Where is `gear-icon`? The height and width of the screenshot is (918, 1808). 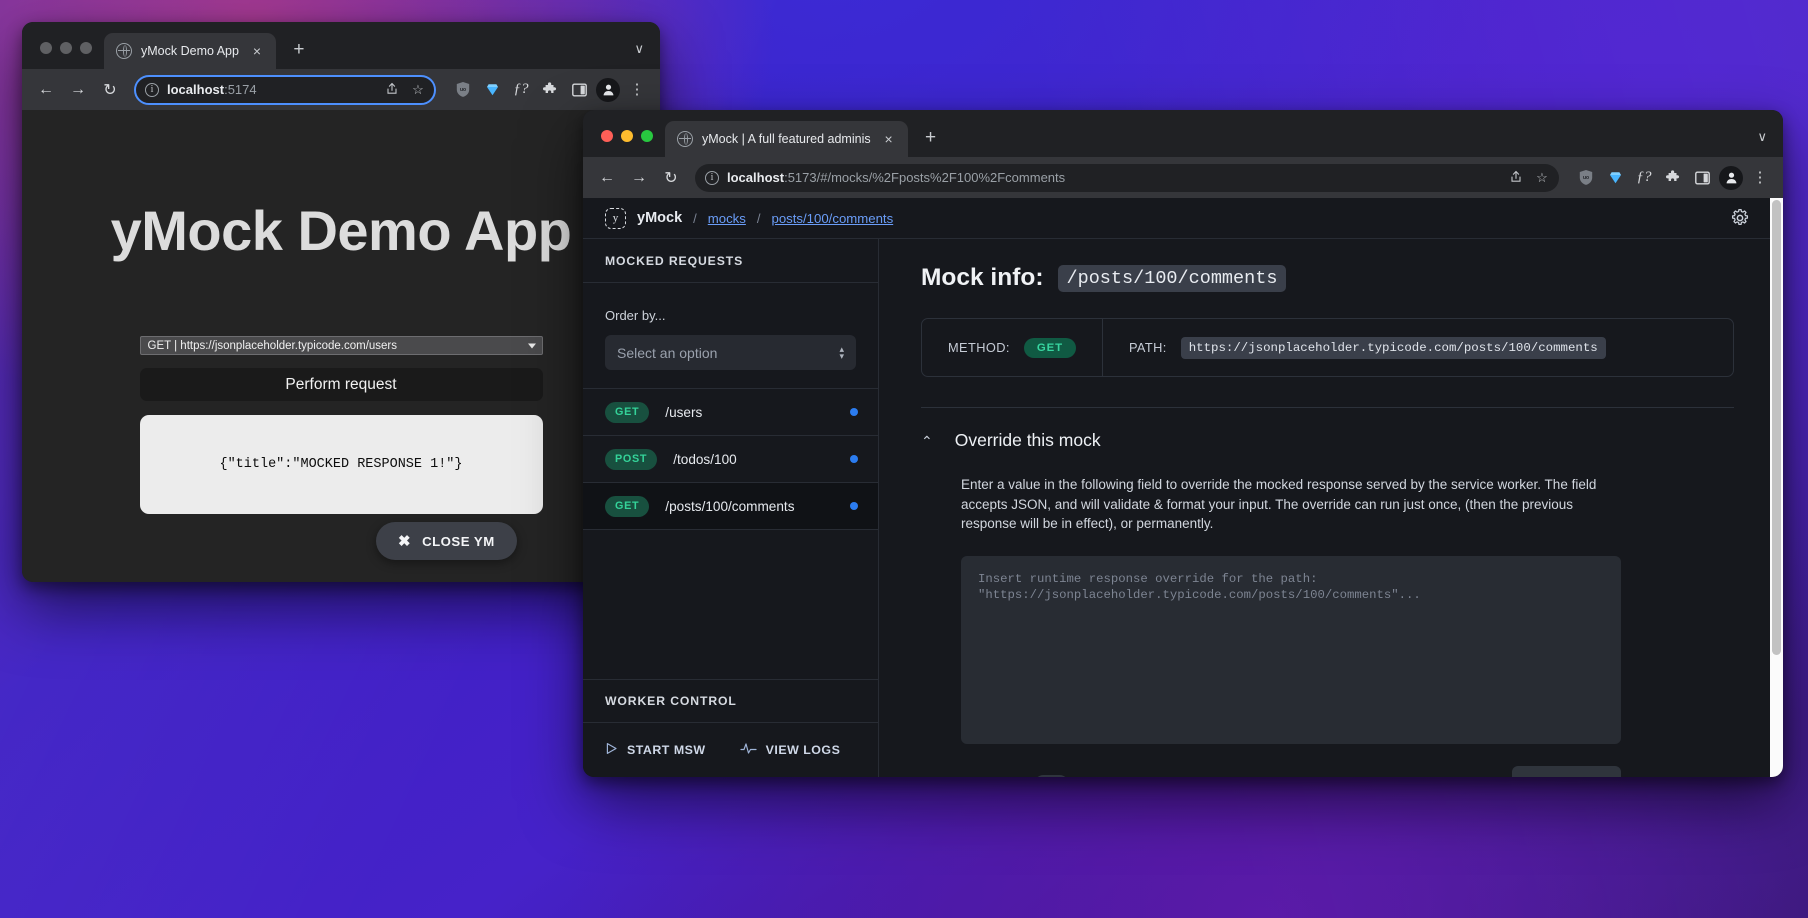 gear-icon is located at coordinates (1740, 218).